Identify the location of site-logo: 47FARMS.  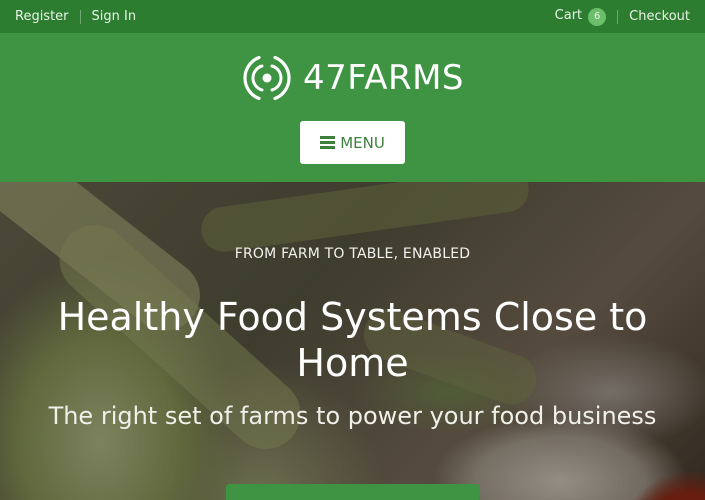
(352, 78).